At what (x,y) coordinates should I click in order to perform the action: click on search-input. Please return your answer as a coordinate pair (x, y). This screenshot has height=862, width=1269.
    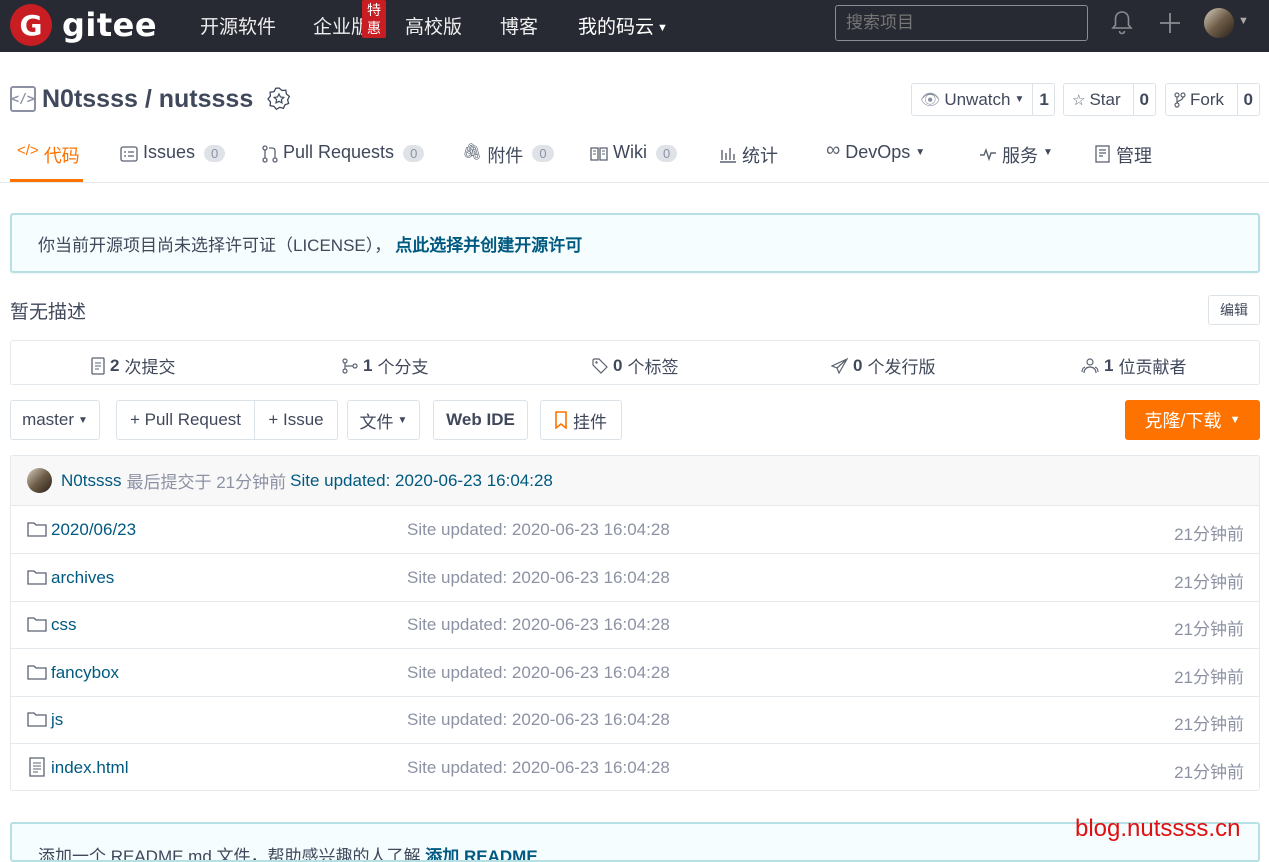
    Looking at the image, I should click on (961, 23).